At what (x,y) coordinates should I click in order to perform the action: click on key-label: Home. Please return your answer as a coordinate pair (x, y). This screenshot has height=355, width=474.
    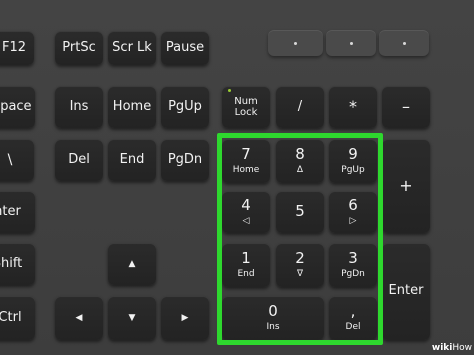
    Looking at the image, I should click on (132, 106).